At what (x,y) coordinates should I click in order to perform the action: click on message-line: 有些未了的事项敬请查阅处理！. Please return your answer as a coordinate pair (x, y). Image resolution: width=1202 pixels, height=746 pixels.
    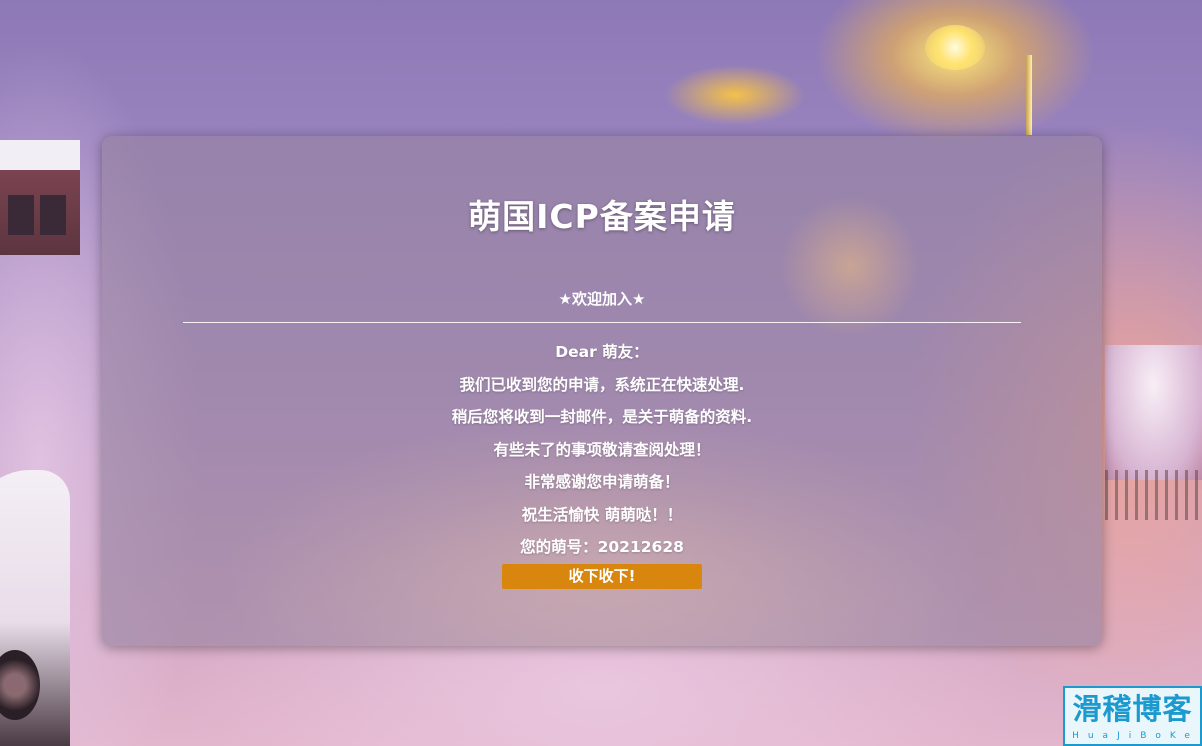
    Looking at the image, I should click on (602, 449).